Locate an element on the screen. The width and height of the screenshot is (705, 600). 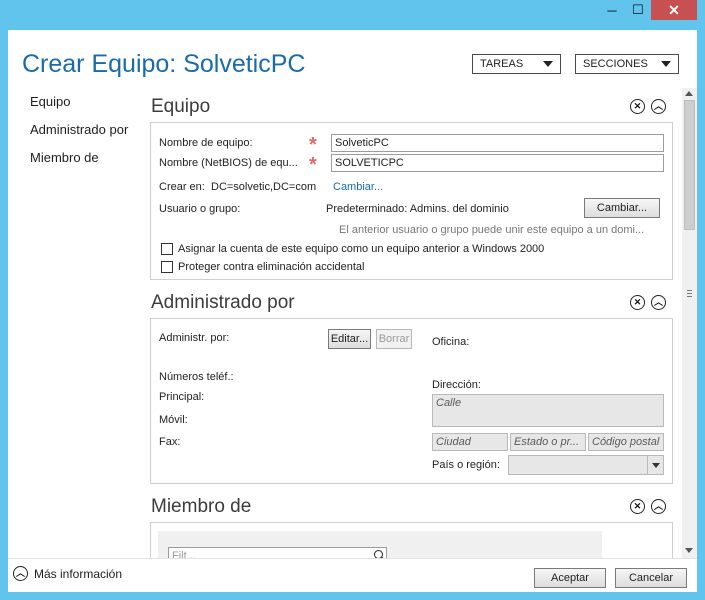
minimize-button: ─ is located at coordinates (612, 10).